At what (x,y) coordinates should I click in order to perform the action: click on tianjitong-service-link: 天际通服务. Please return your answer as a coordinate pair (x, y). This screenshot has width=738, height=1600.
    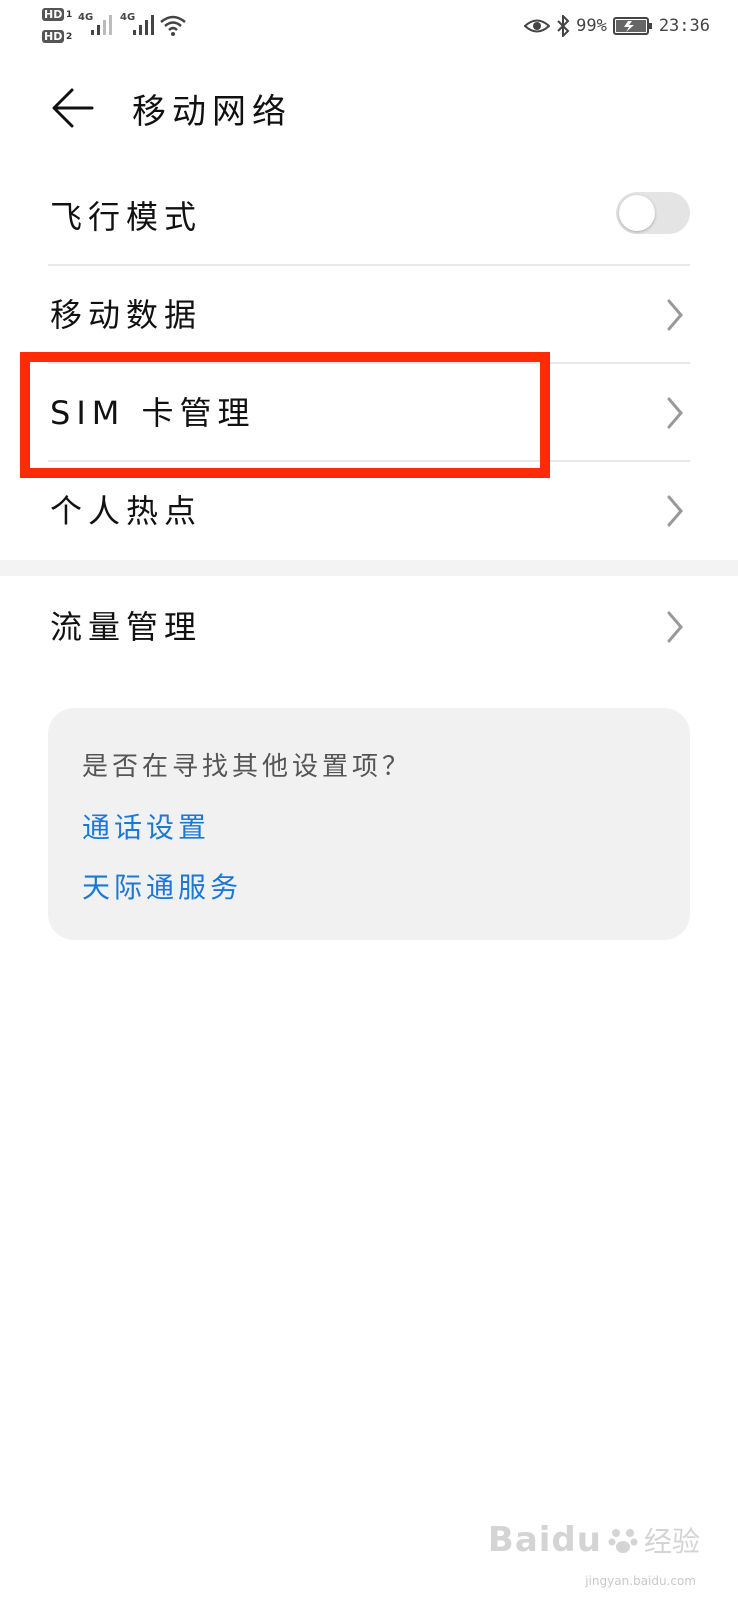
    Looking at the image, I should click on (162, 886).